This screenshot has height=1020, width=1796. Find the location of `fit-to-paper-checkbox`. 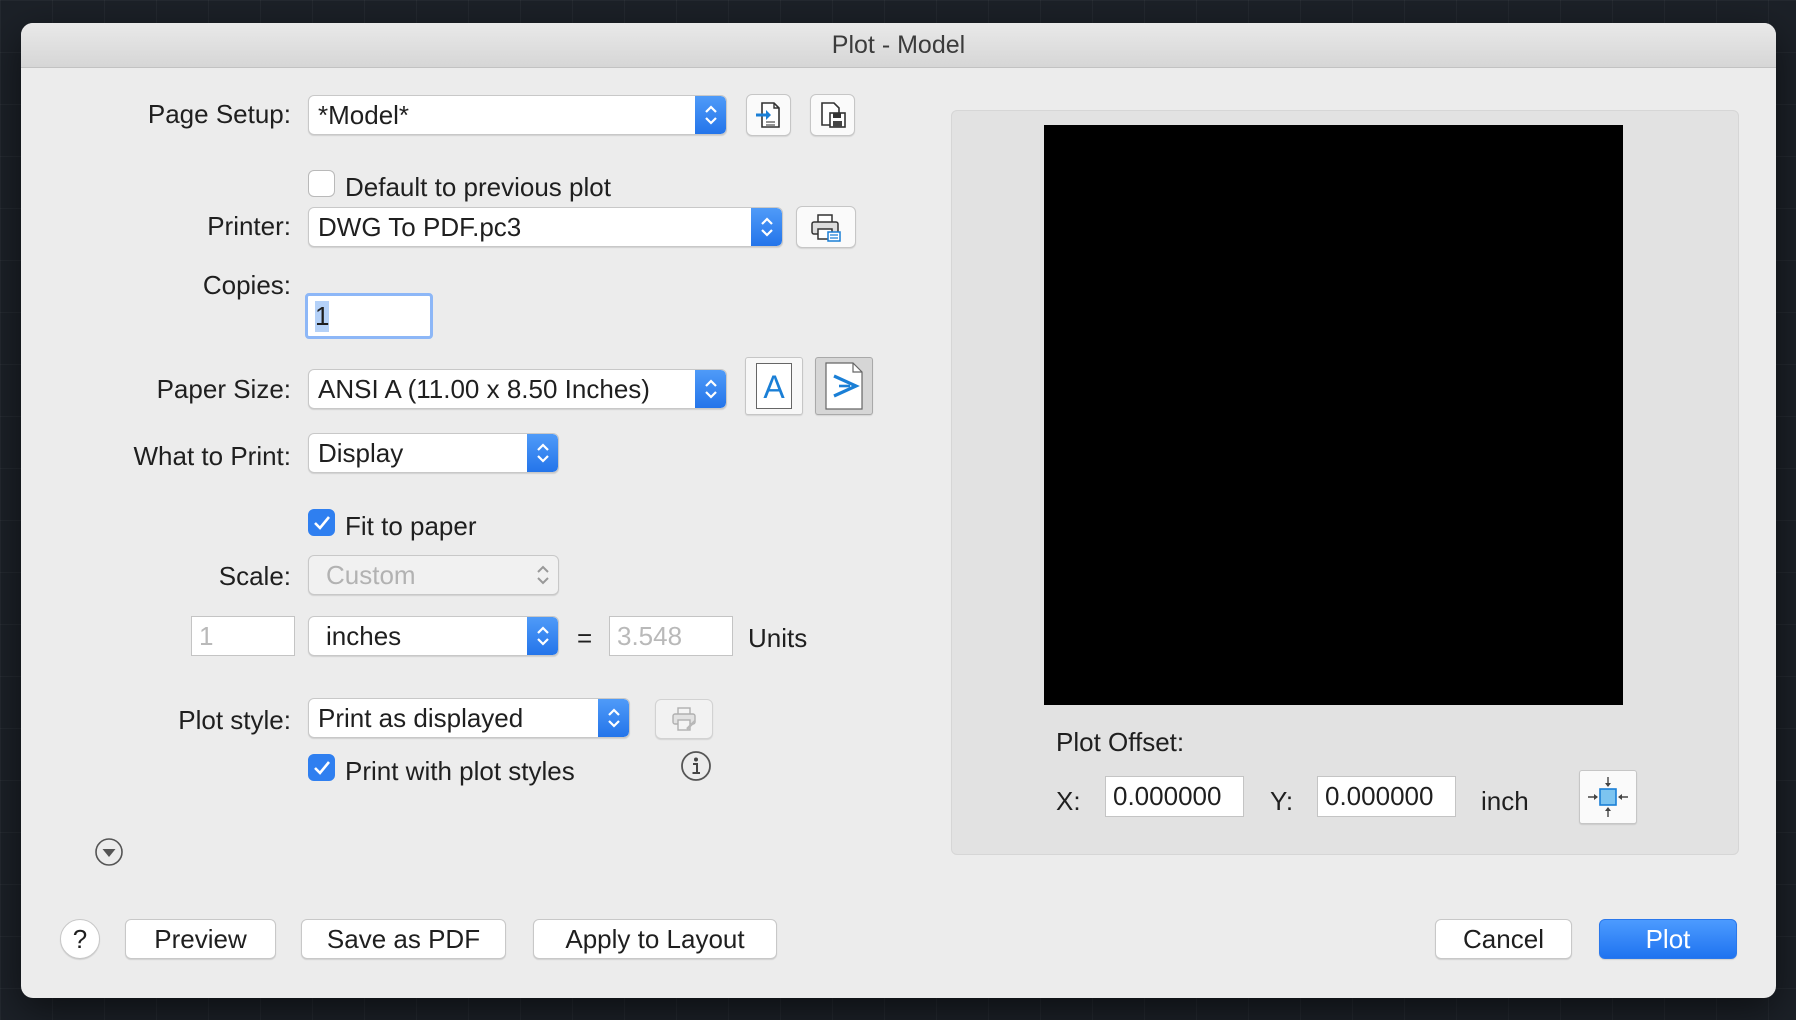

fit-to-paper-checkbox is located at coordinates (321, 522).